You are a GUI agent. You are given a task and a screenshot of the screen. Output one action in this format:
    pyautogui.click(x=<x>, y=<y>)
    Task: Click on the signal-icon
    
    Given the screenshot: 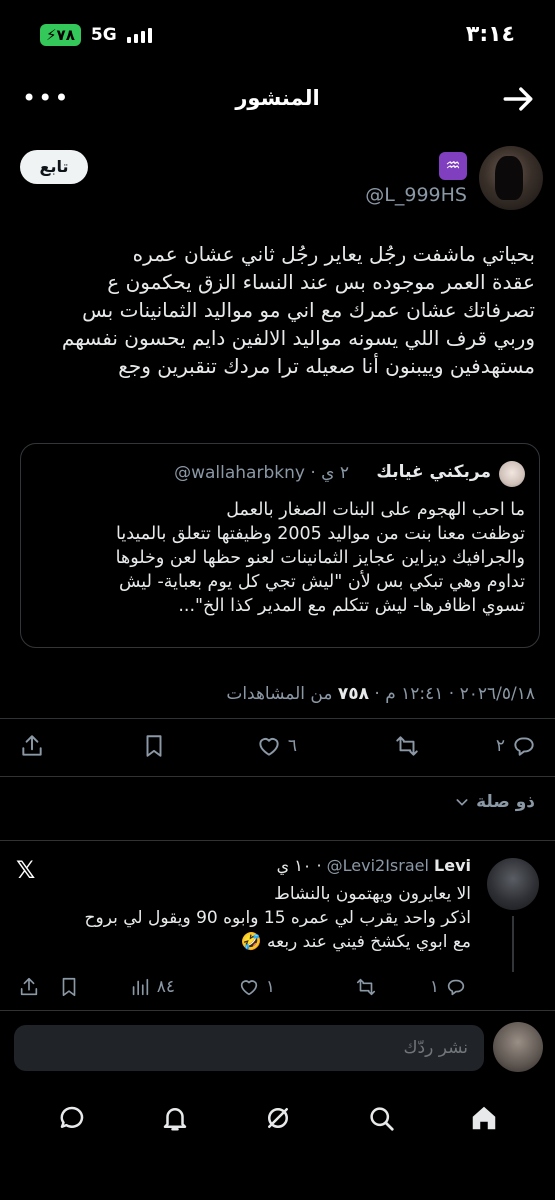 What is the action you would take?
    pyautogui.click(x=139, y=35)
    